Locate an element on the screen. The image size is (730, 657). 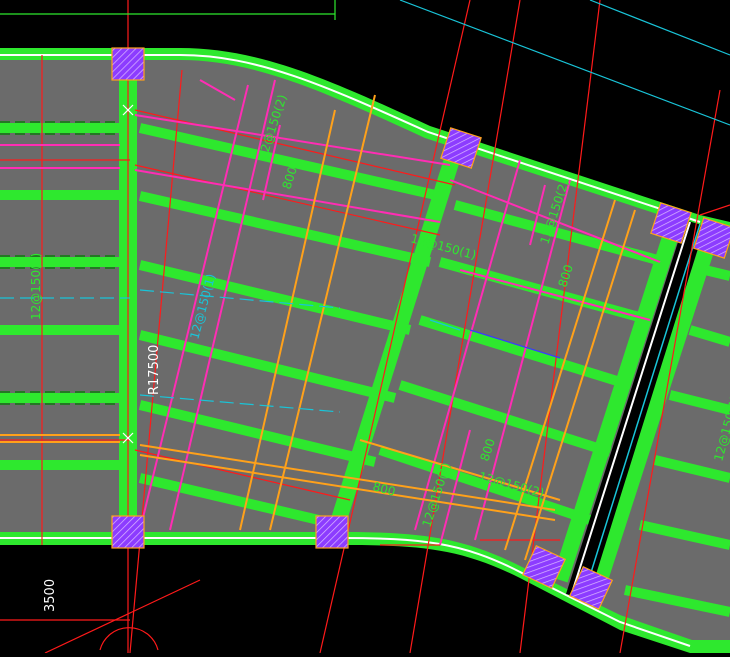
top-outline is located at coordinates (168, 10).